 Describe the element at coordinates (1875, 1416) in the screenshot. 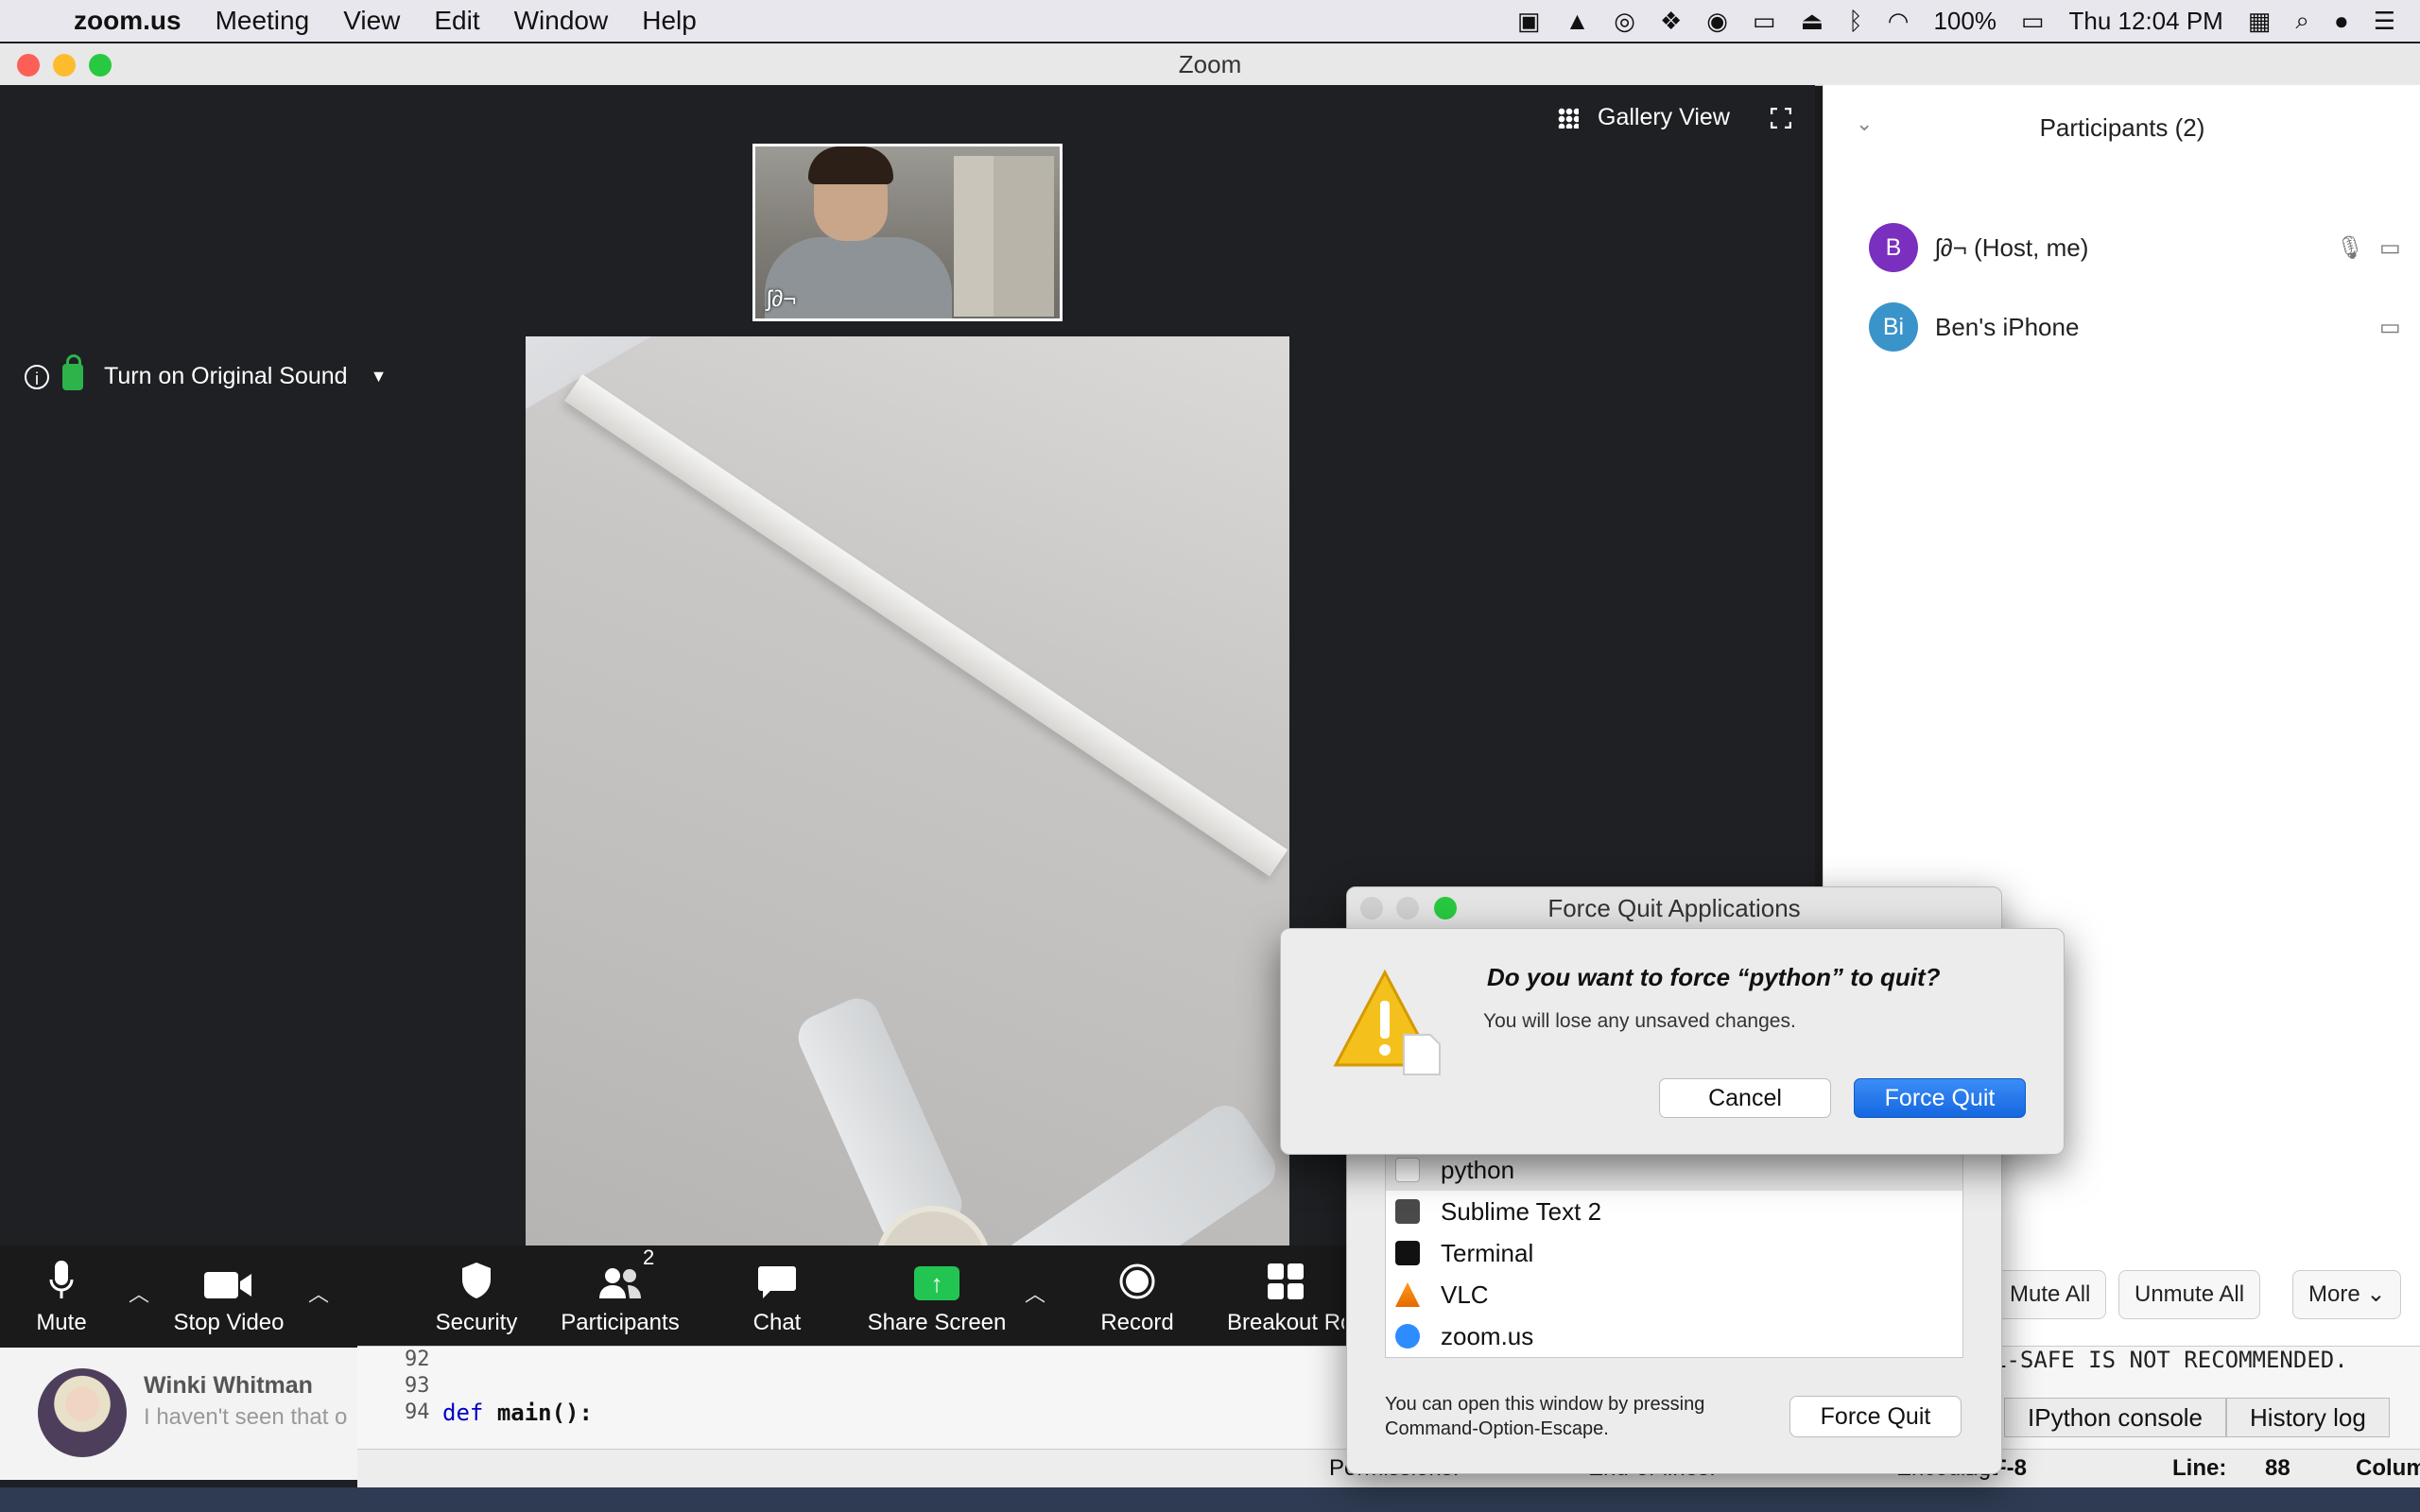

I see `force-quit-button: Force Quit` at that location.